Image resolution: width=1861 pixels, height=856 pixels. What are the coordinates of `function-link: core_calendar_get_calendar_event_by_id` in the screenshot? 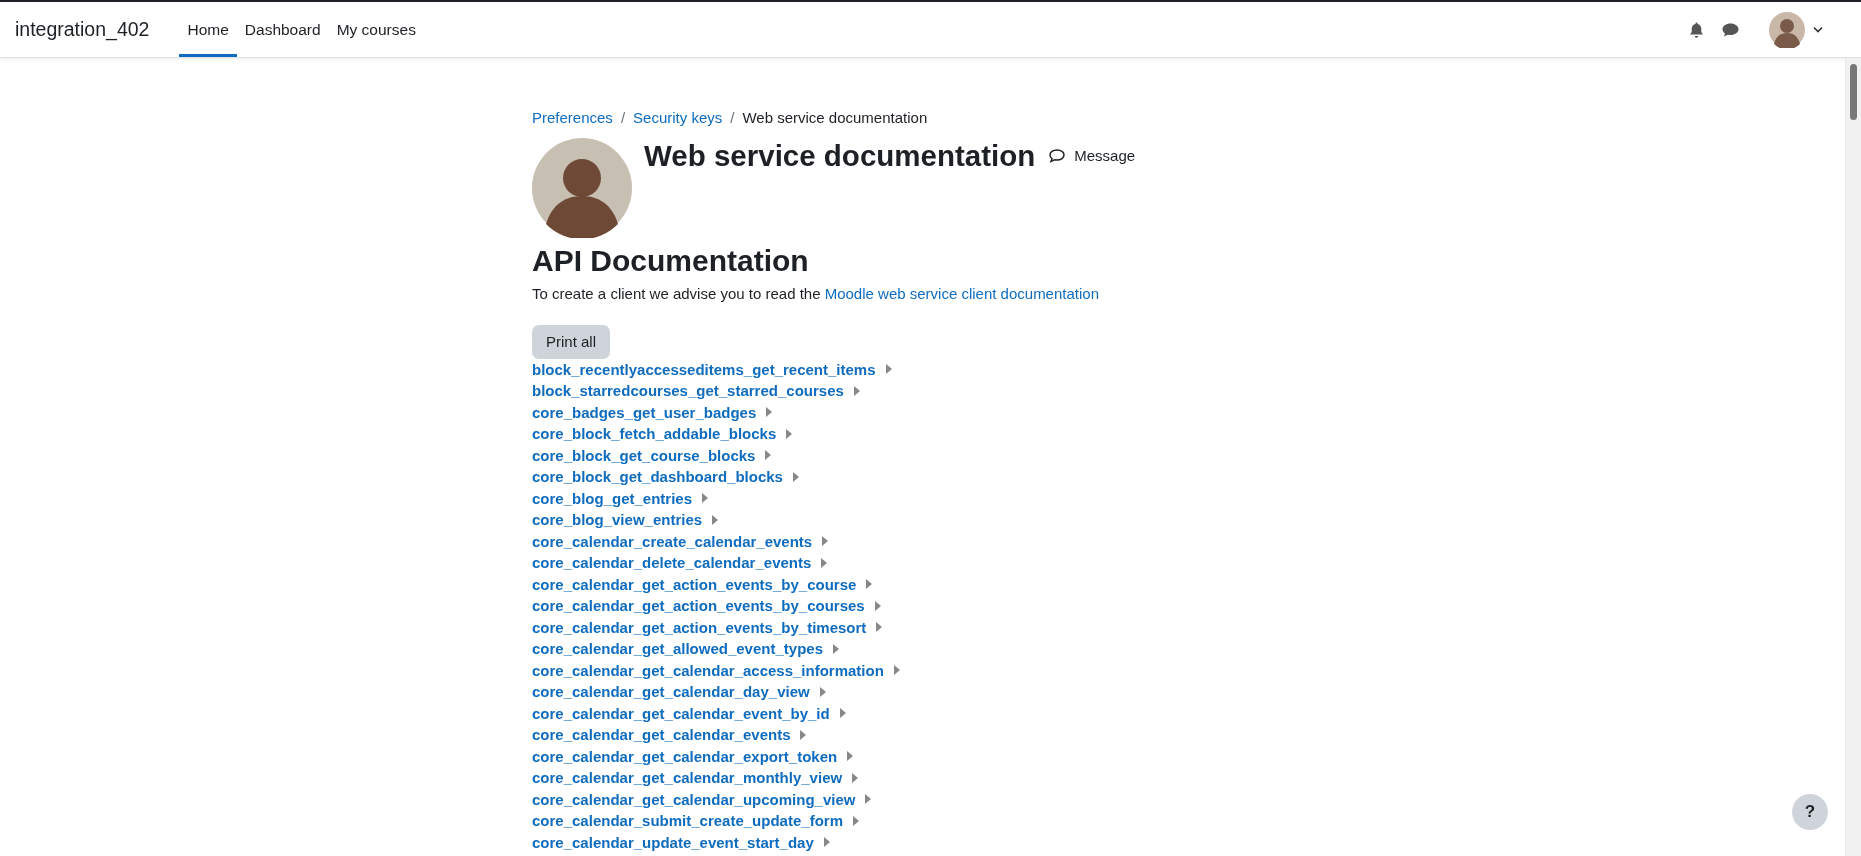 It's located at (681, 713).